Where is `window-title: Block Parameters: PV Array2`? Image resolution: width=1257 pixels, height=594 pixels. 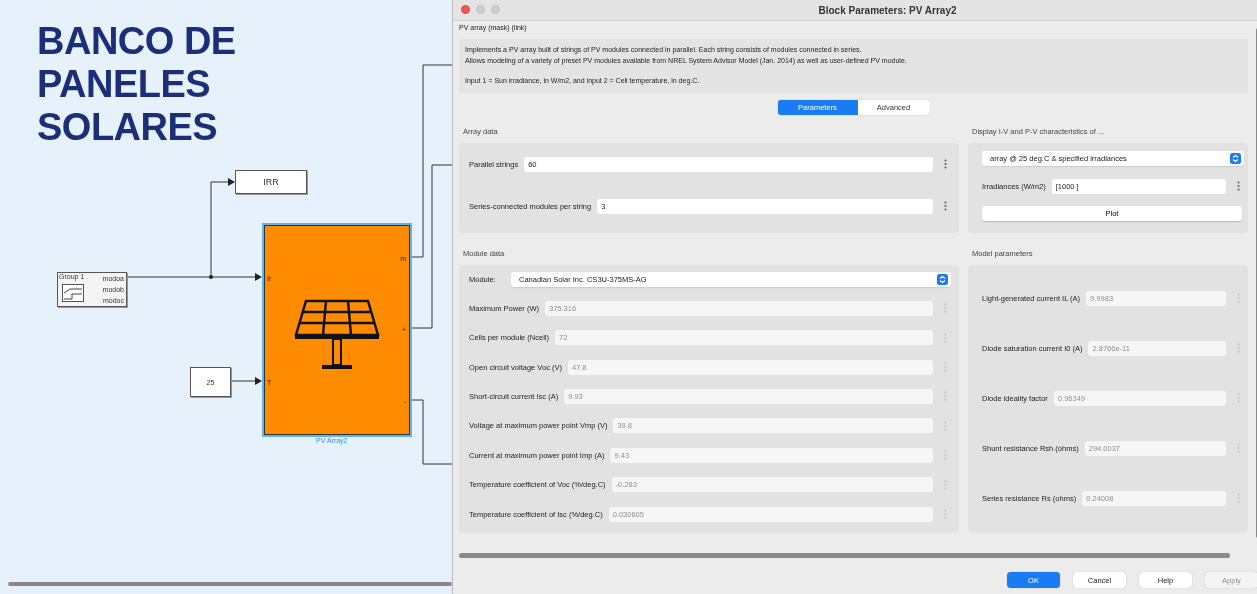
window-title: Block Parameters: PV Array2 is located at coordinates (887, 10).